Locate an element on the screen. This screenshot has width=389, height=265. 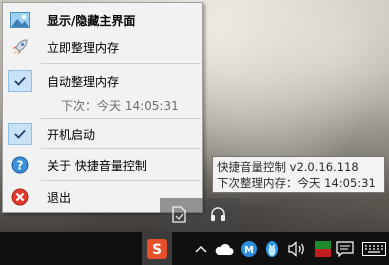
document-icon is located at coordinates (179, 216).